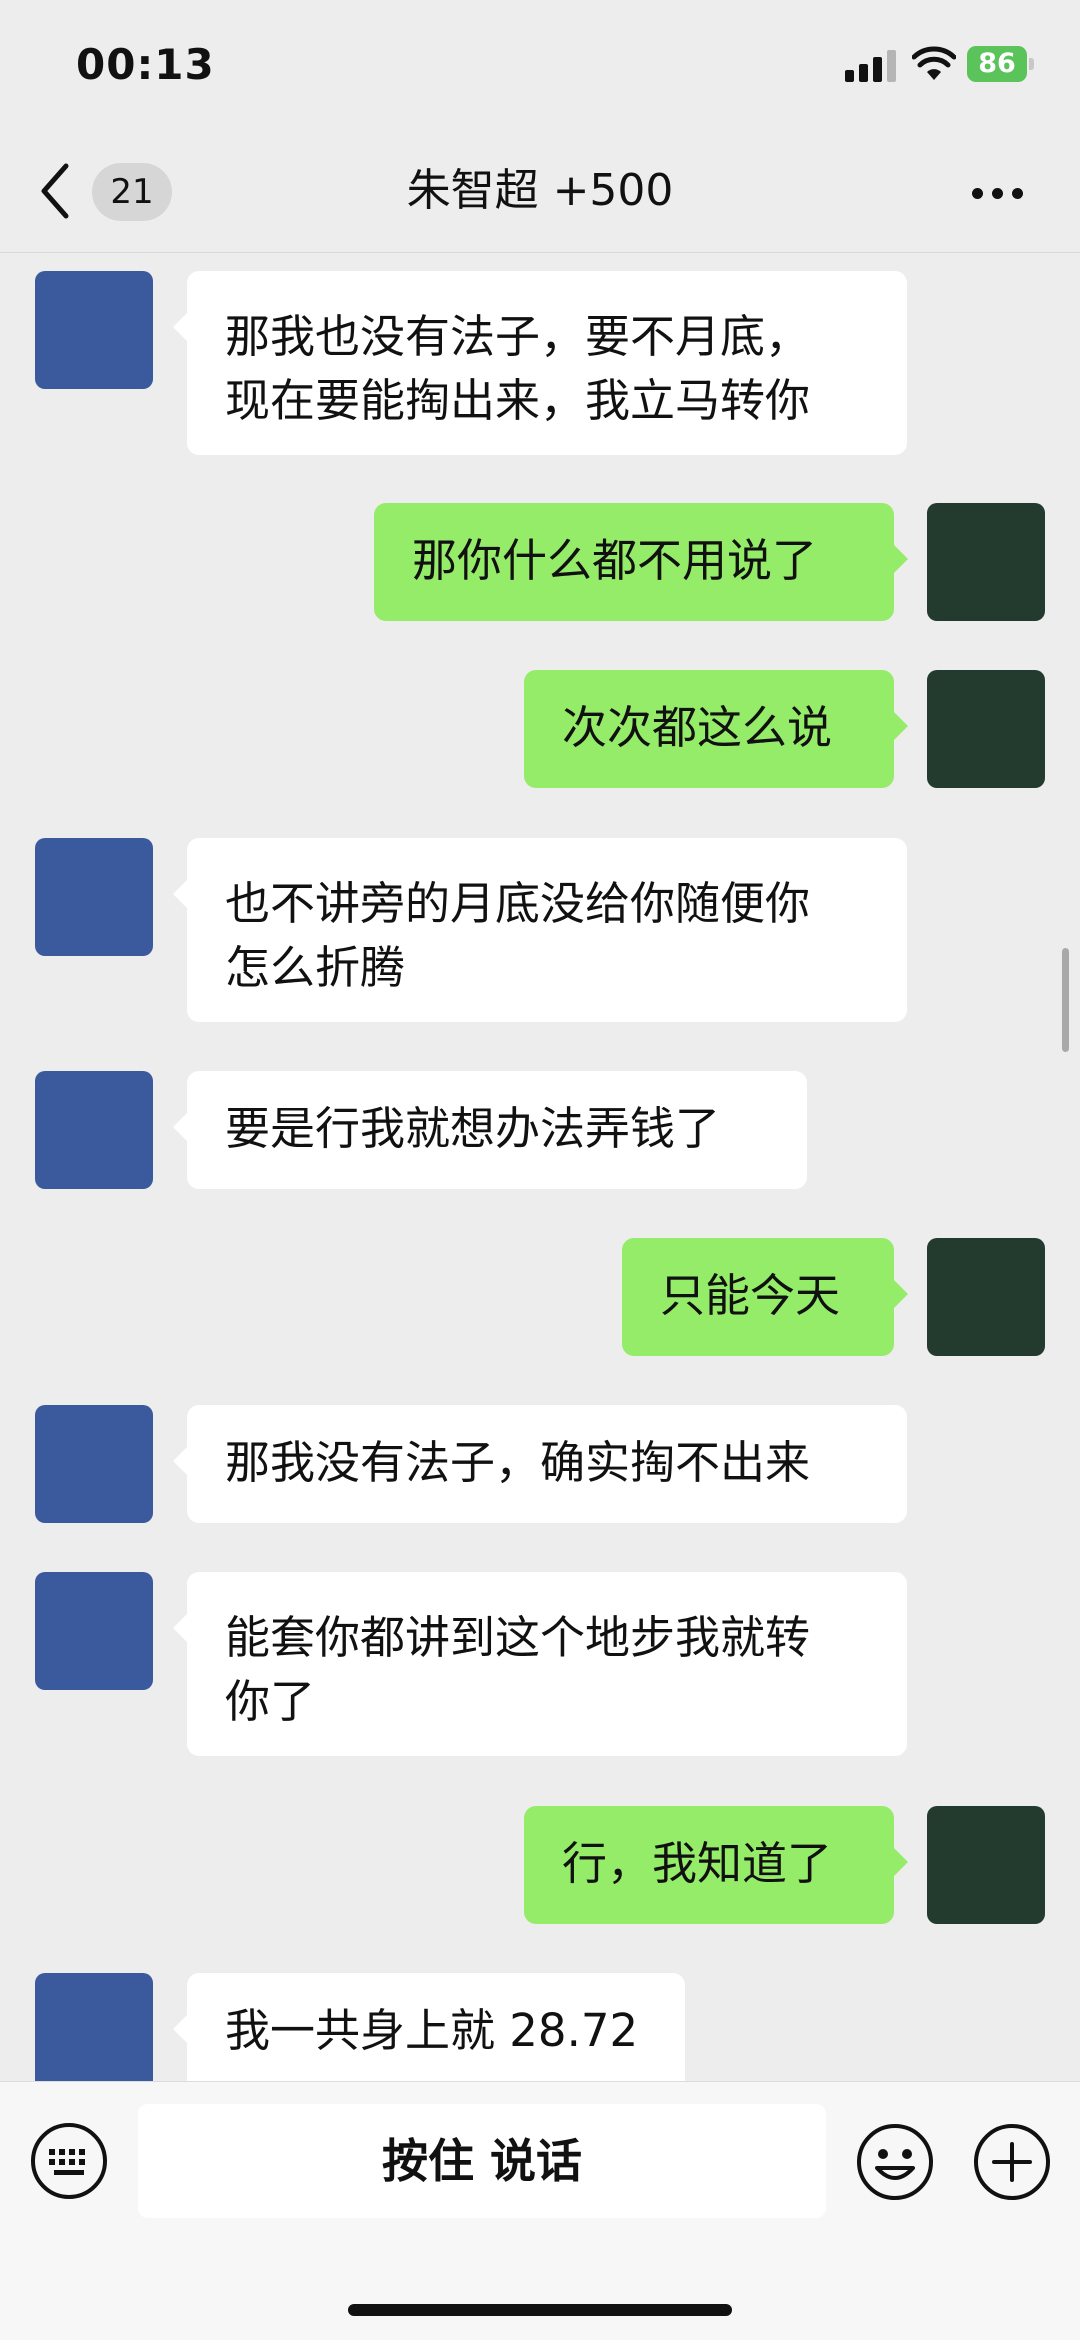 This screenshot has width=1080, height=2340. What do you see at coordinates (895, 2162) in the screenshot?
I see `emoji-icon` at bounding box center [895, 2162].